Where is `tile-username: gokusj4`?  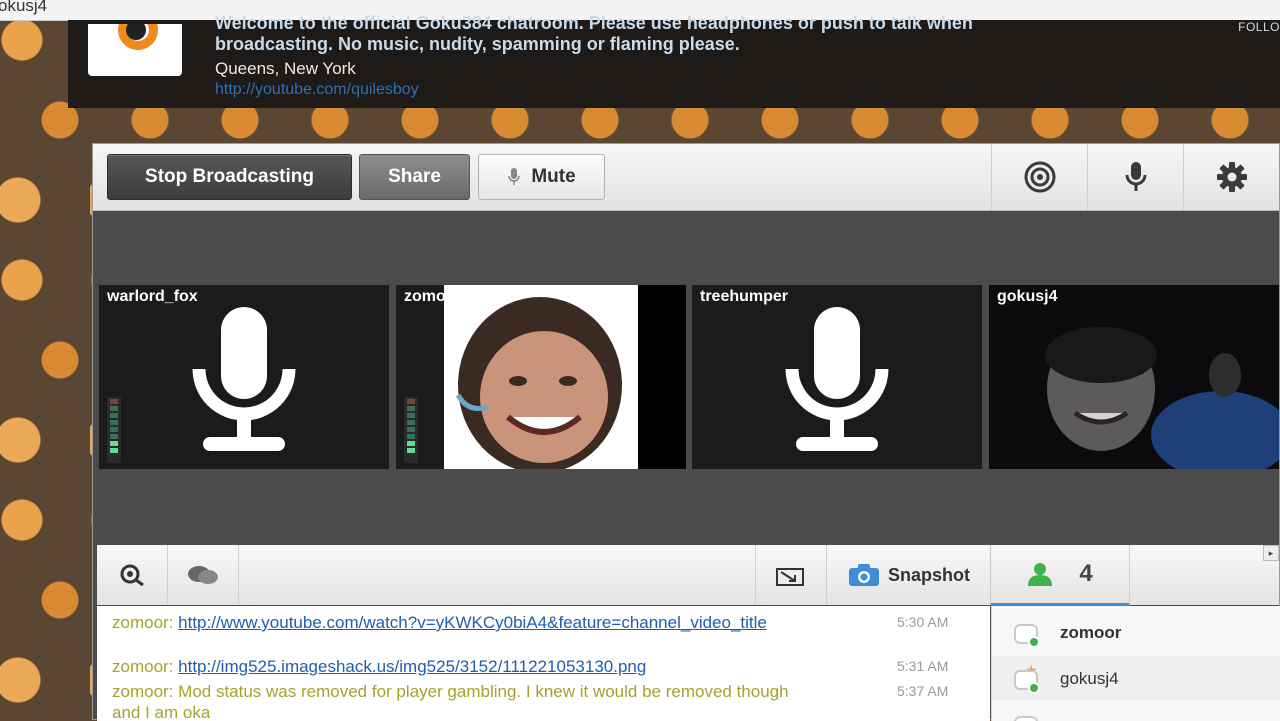 tile-username: gokusj4 is located at coordinates (1027, 296).